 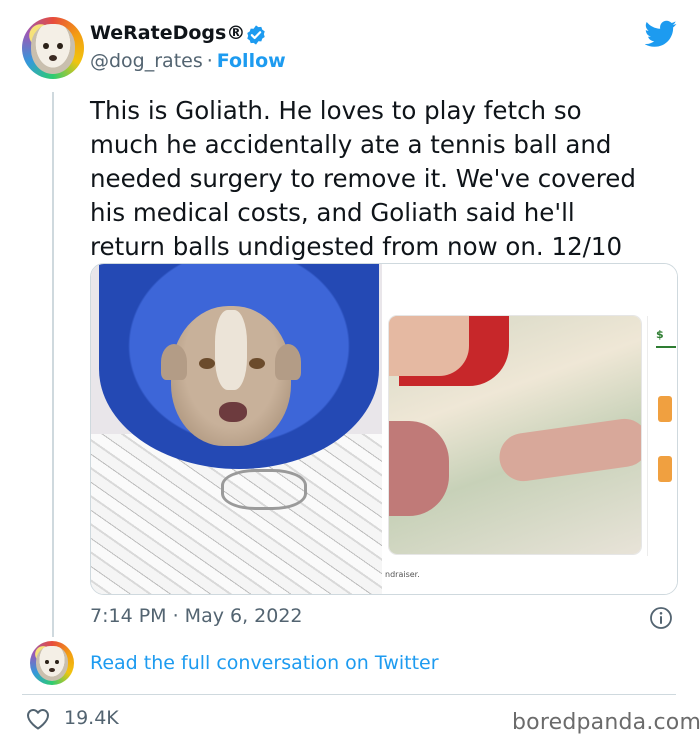 What do you see at coordinates (207, 363) in the screenshot?
I see `photo-dog-eye-left` at bounding box center [207, 363].